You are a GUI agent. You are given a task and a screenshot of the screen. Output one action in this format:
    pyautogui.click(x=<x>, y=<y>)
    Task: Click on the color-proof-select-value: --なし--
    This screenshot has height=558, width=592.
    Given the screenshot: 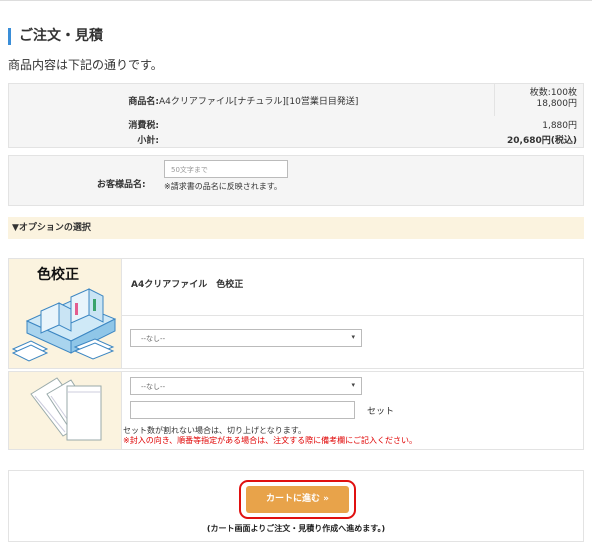 What is the action you would take?
    pyautogui.click(x=153, y=339)
    